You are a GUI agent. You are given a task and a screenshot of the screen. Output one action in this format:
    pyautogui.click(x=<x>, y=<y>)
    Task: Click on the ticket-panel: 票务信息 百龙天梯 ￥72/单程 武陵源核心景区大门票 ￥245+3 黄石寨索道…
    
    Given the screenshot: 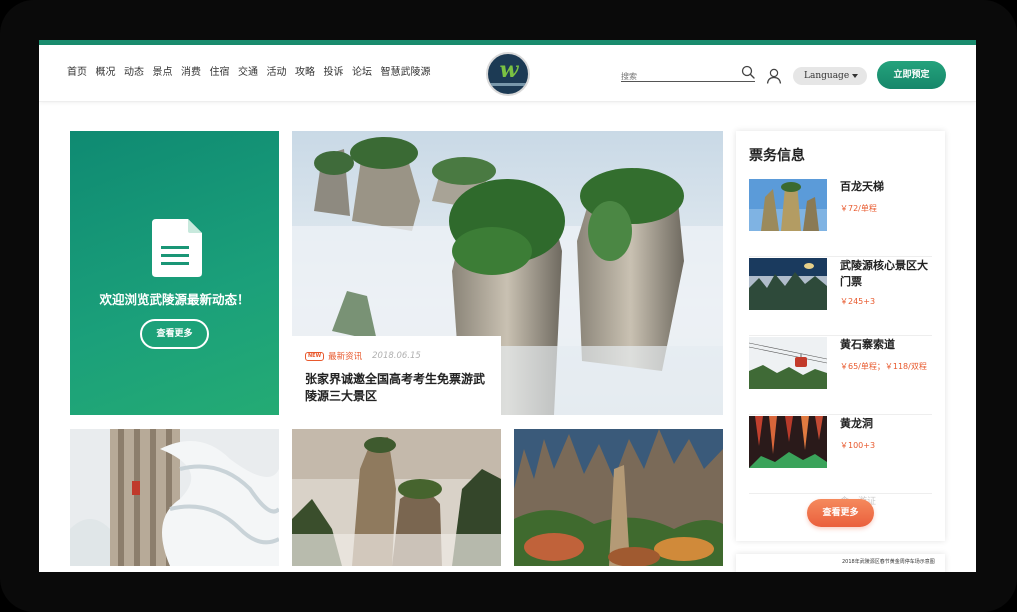 What is the action you would take?
    pyautogui.click(x=840, y=336)
    